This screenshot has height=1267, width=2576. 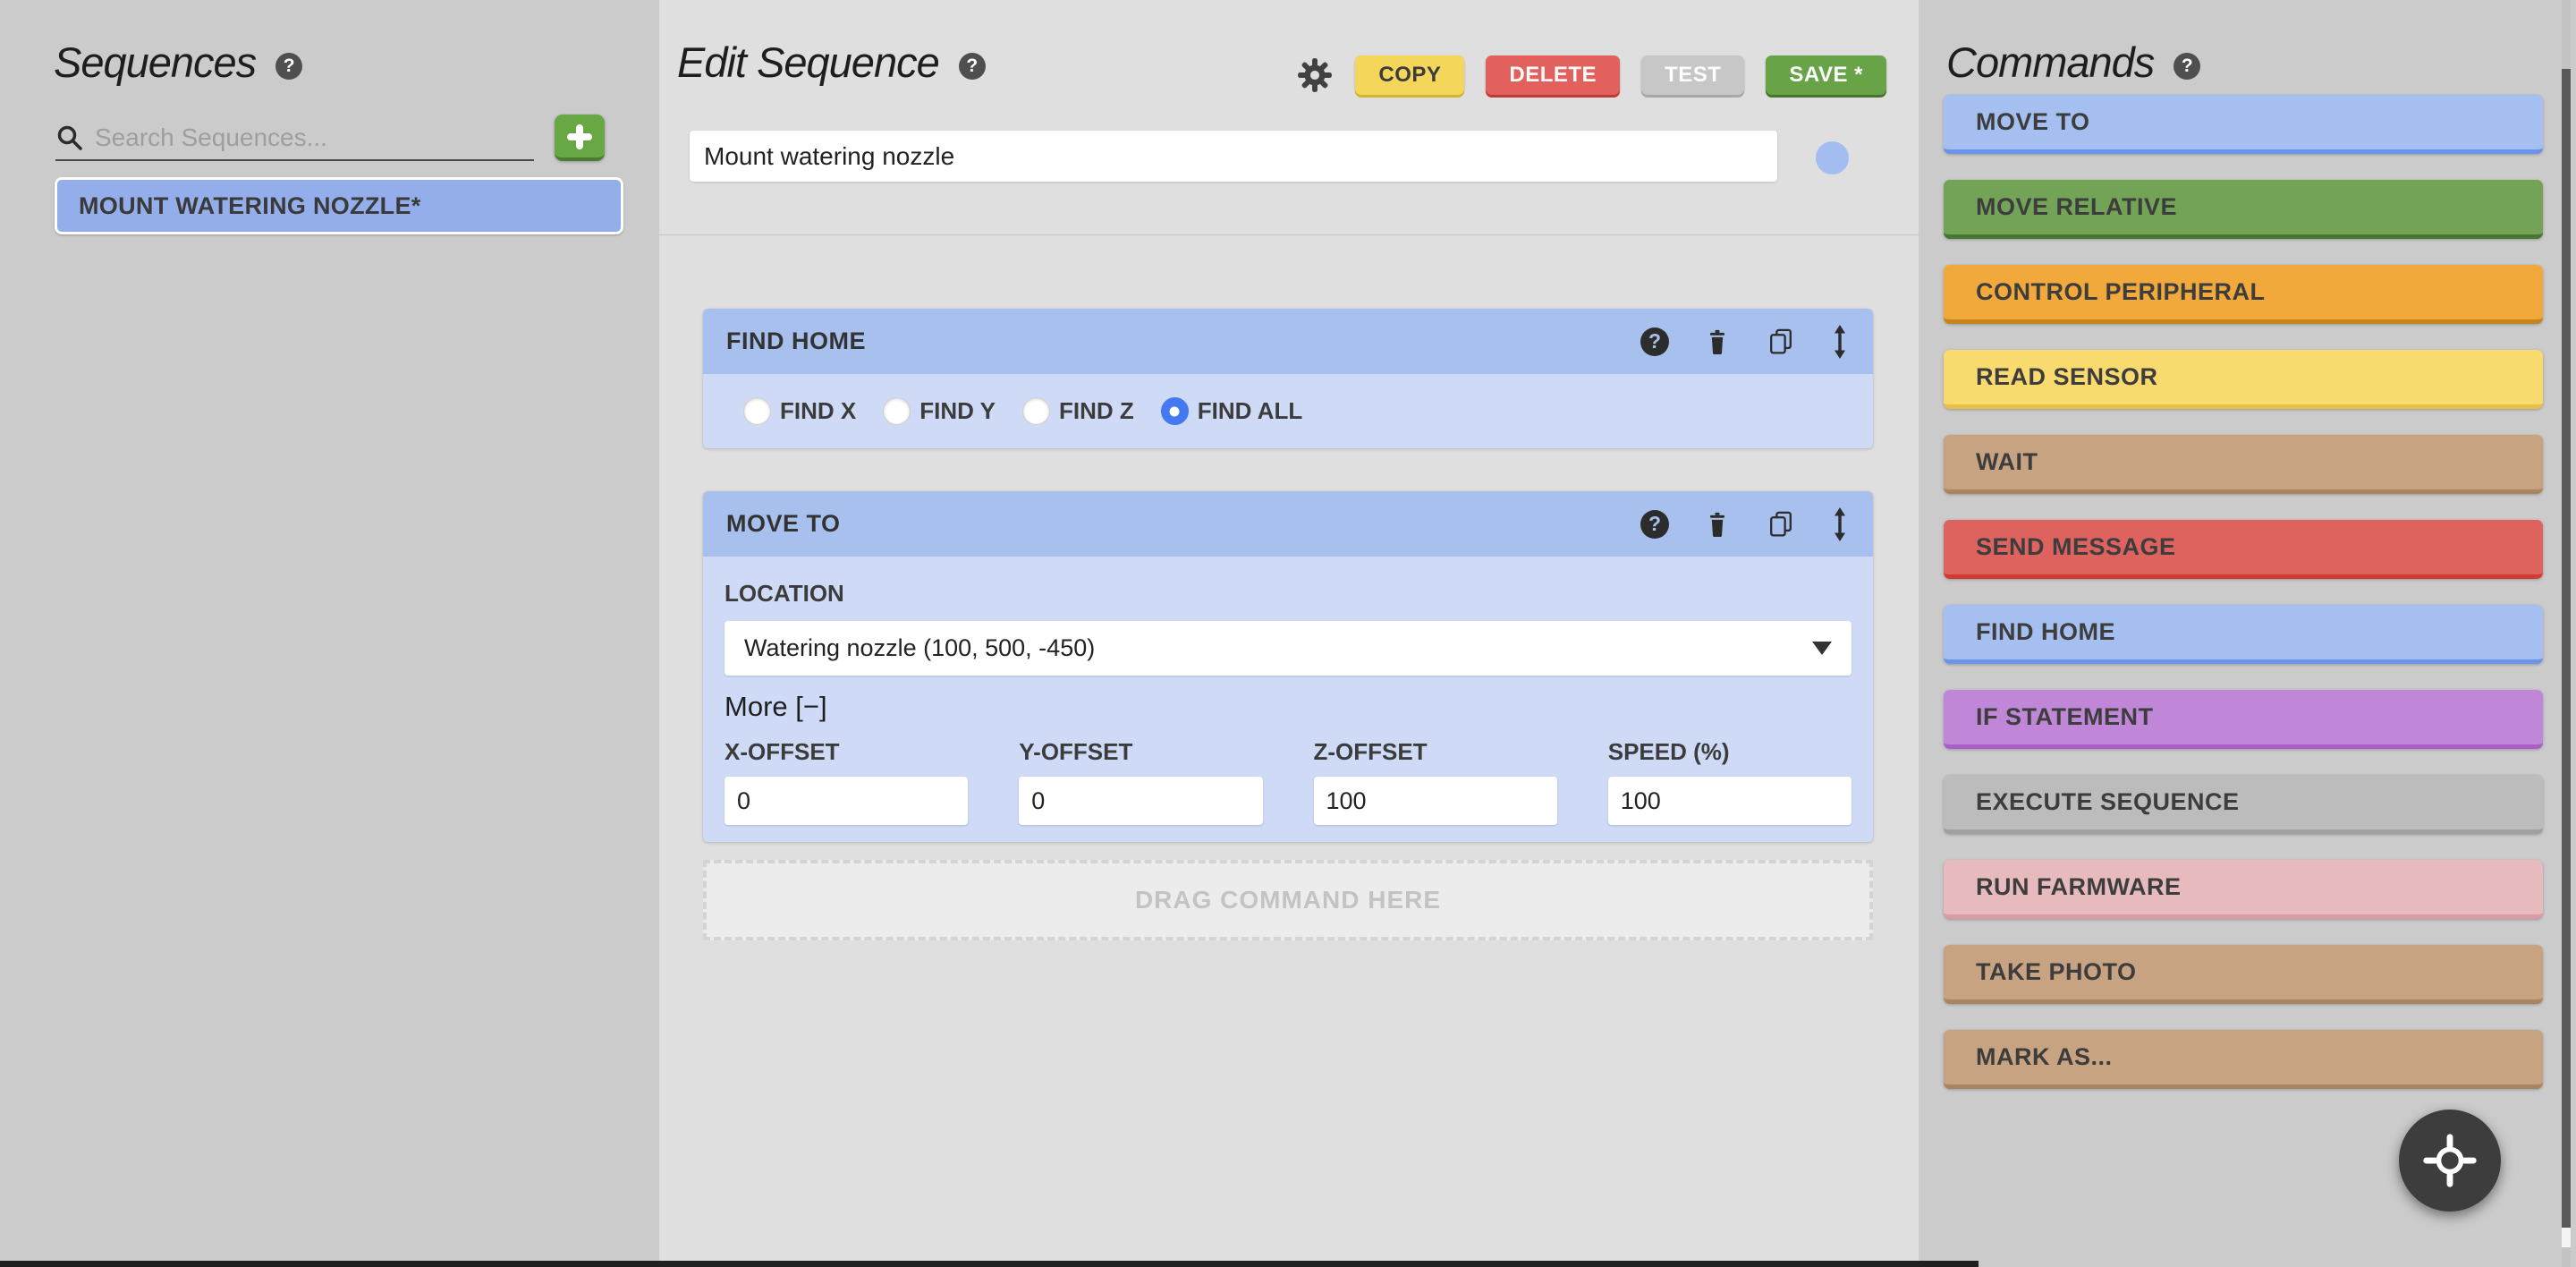 What do you see at coordinates (1288, 900) in the screenshot?
I see `drag-command-dropzone: DRAG COMMAND HERE` at bounding box center [1288, 900].